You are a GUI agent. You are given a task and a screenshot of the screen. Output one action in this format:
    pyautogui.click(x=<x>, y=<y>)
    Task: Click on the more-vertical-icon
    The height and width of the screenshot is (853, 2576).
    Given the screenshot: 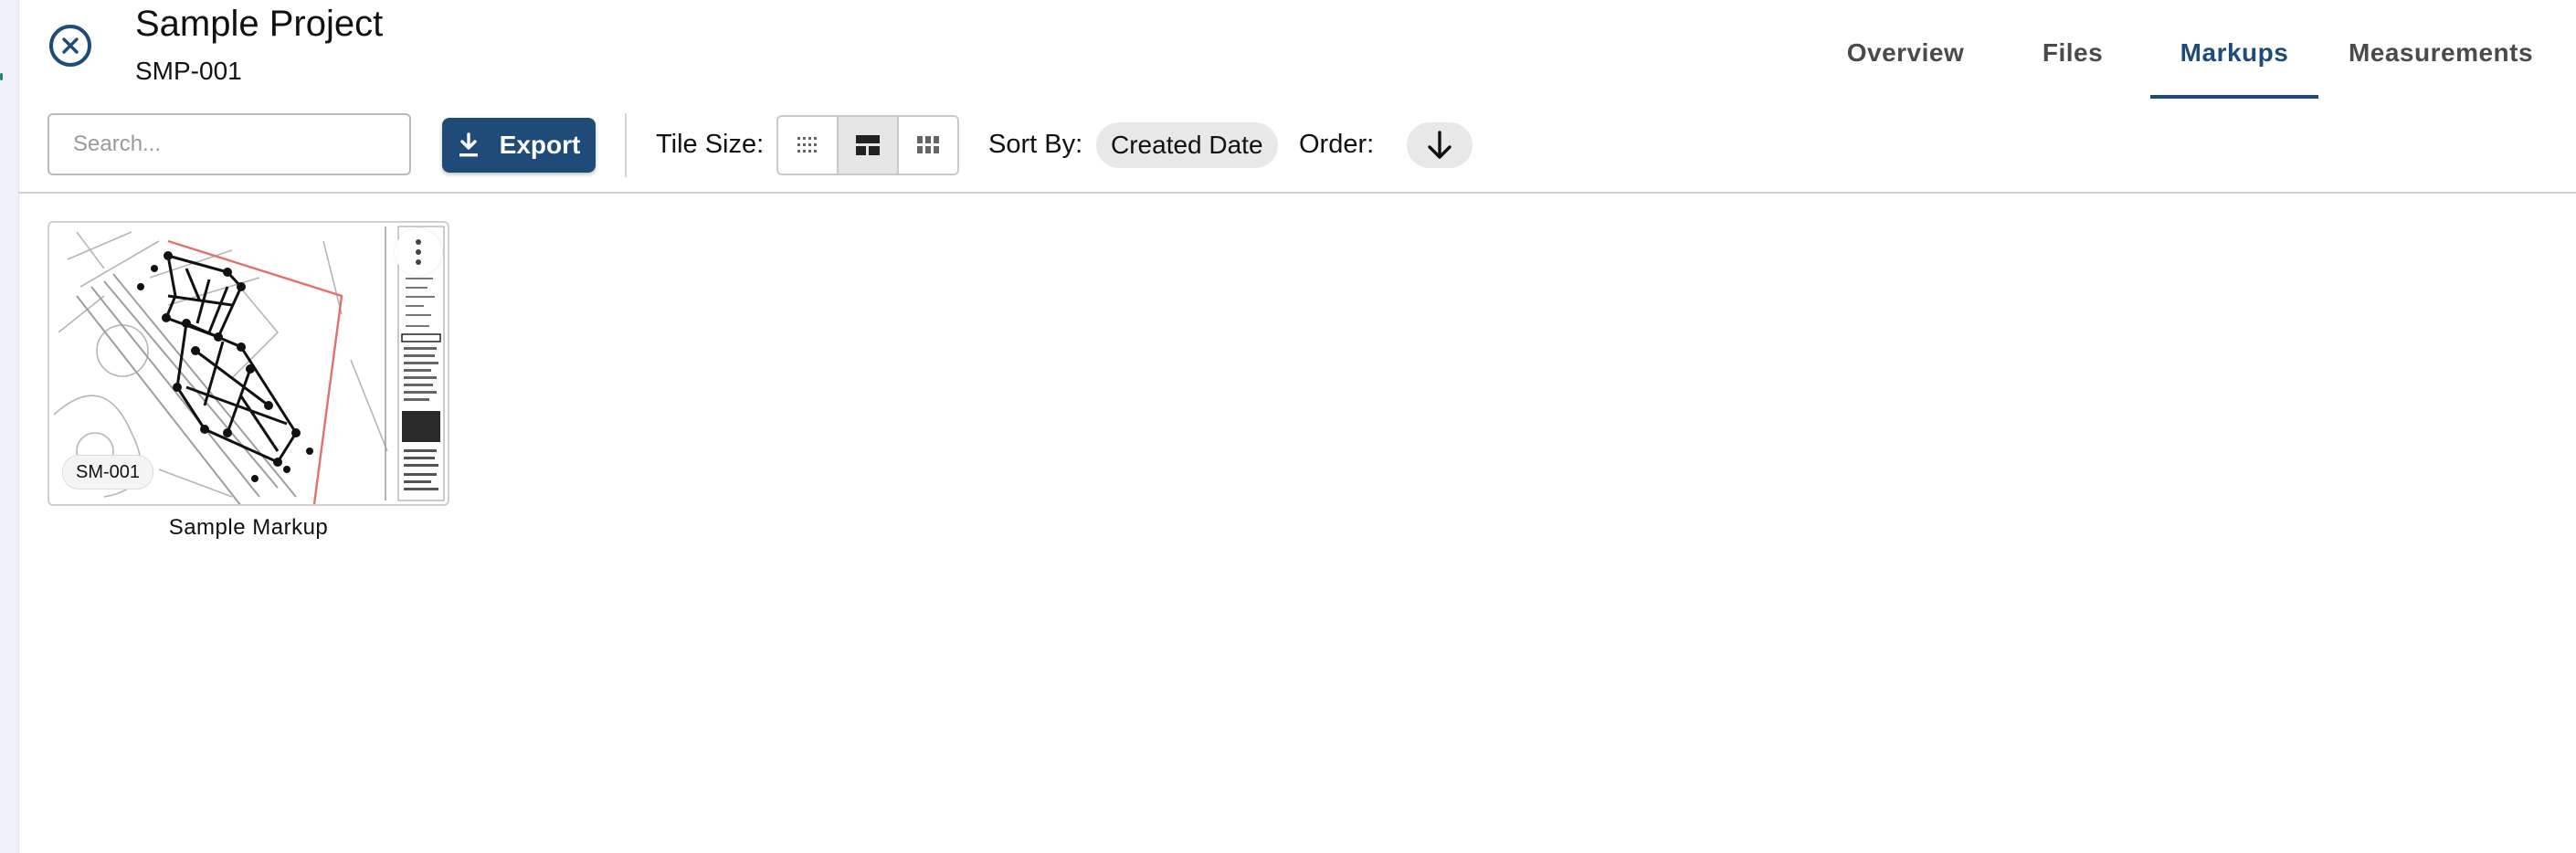 What is the action you would take?
    pyautogui.click(x=418, y=242)
    